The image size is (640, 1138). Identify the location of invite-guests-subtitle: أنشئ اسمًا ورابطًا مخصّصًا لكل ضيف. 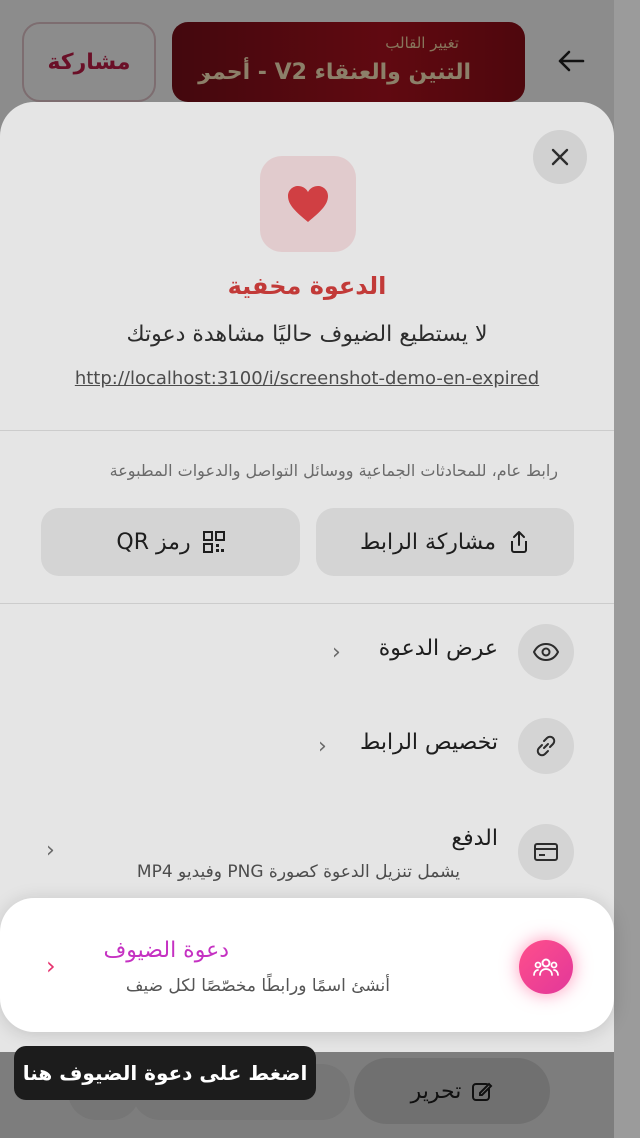
(257, 986).